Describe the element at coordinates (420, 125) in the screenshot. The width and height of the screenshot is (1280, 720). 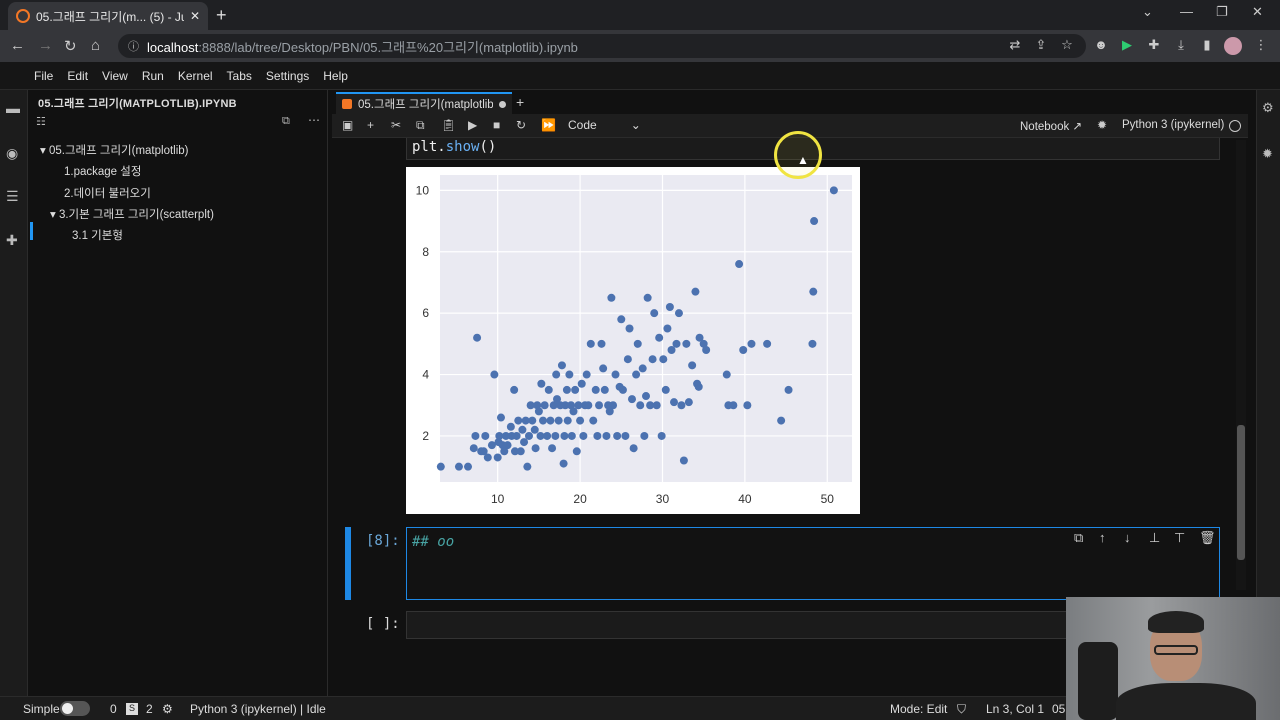
I see `copy-icon: ⧉` at that location.